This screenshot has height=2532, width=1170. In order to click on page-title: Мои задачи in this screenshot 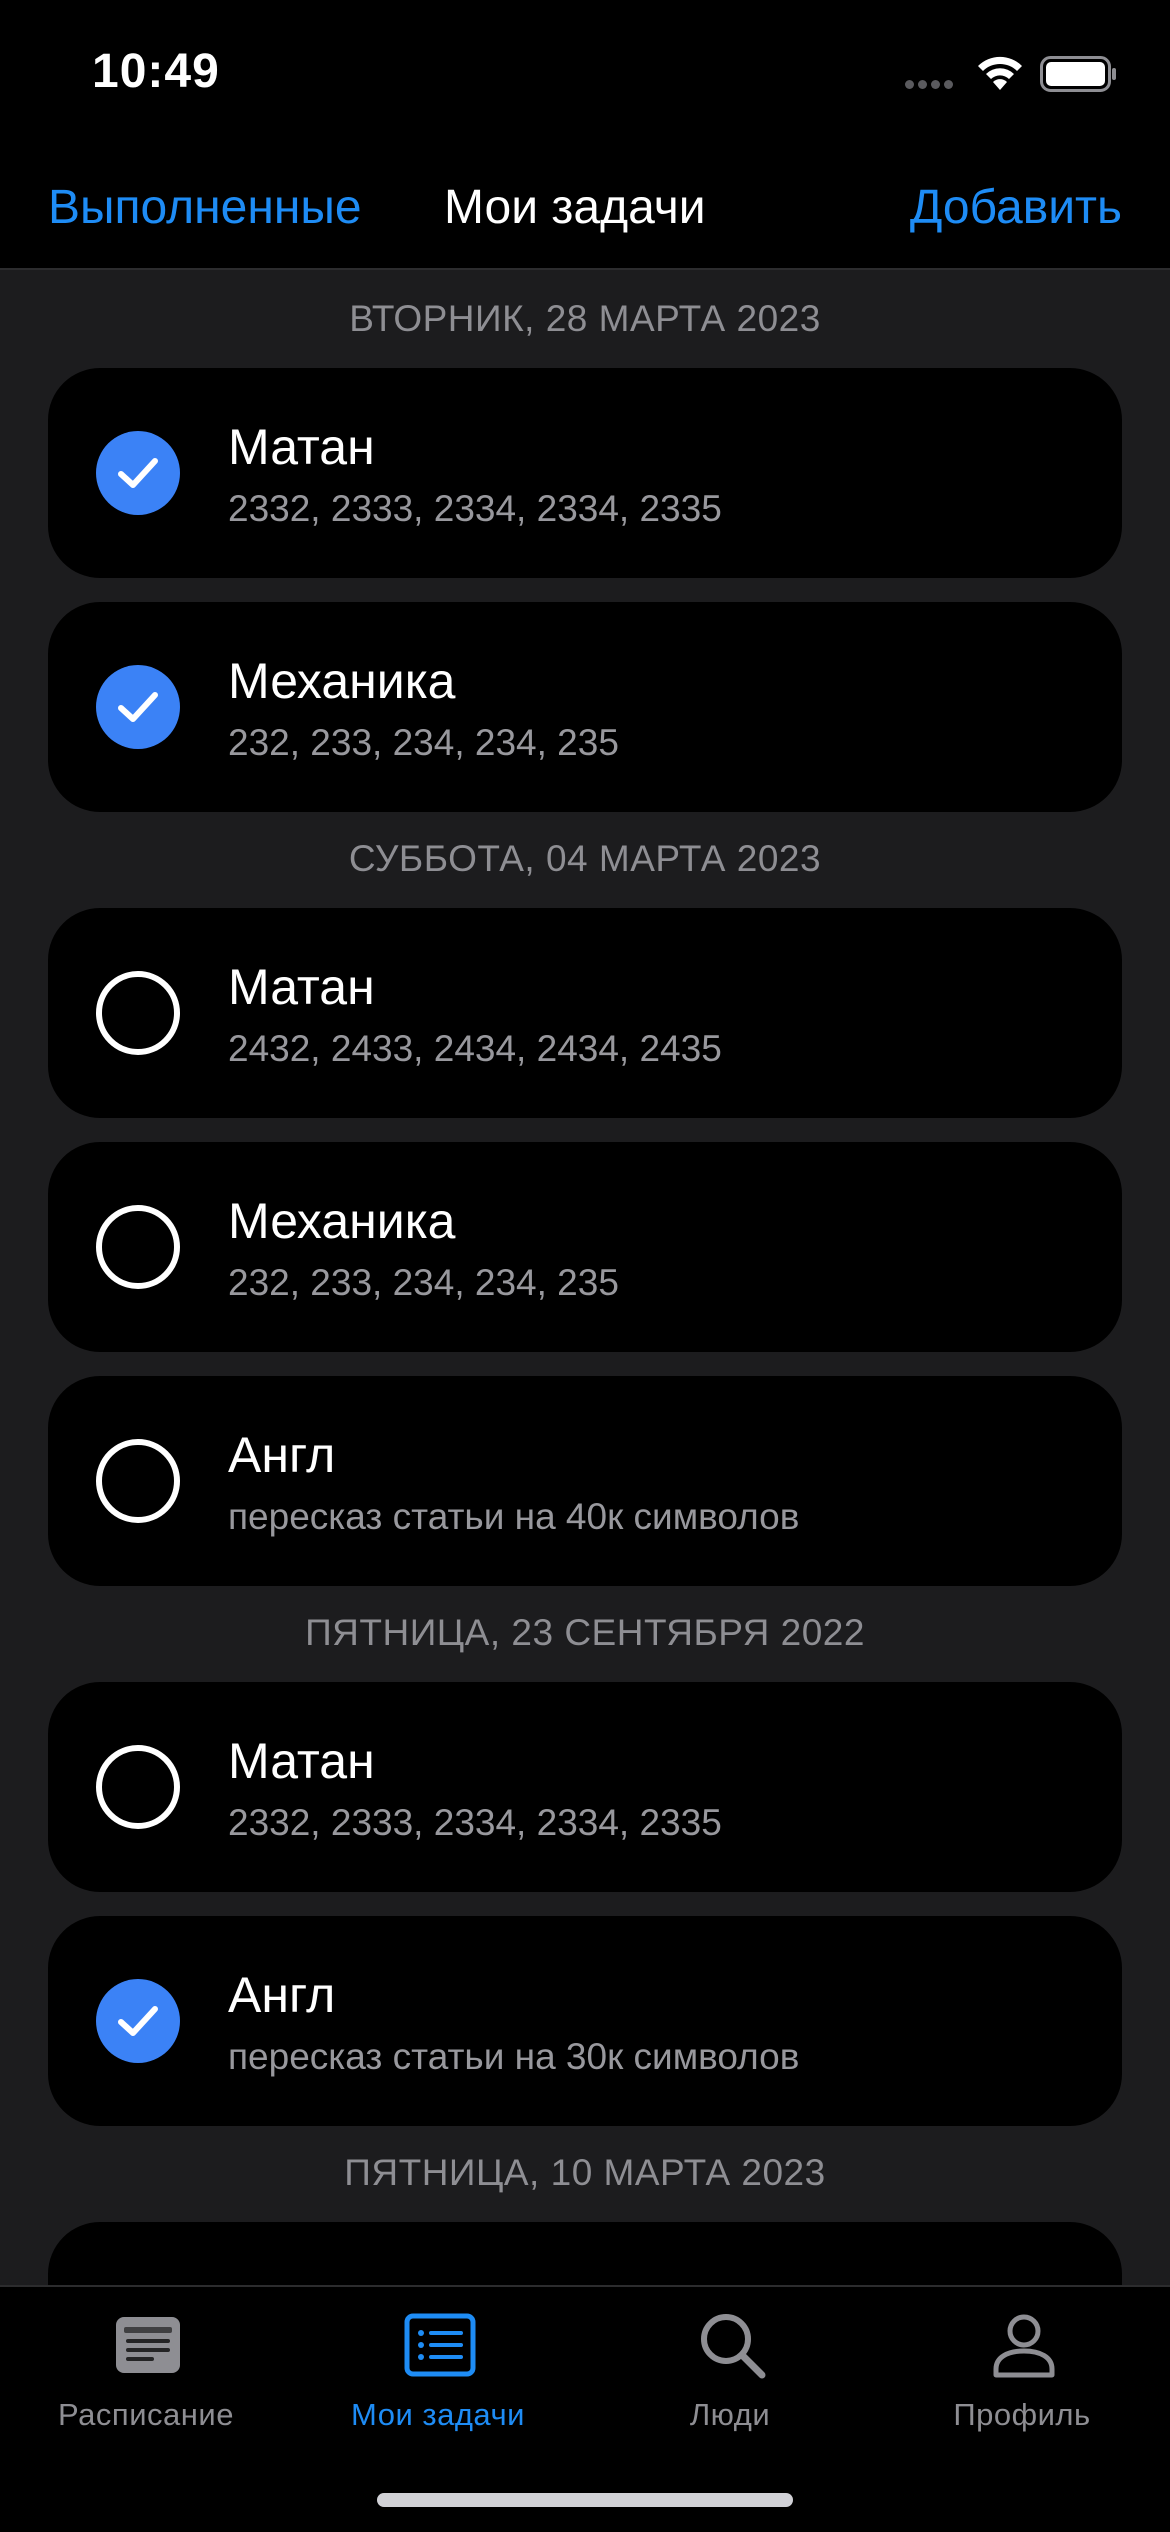, I will do `click(575, 207)`.